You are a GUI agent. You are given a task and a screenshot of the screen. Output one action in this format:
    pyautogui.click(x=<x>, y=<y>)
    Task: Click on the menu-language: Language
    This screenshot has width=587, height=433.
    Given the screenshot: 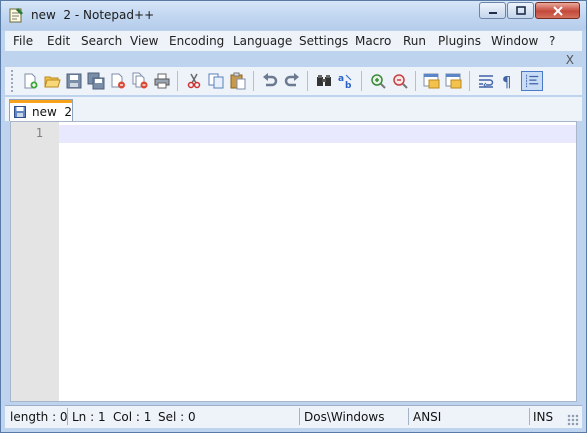 What is the action you would take?
    pyautogui.click(x=262, y=41)
    